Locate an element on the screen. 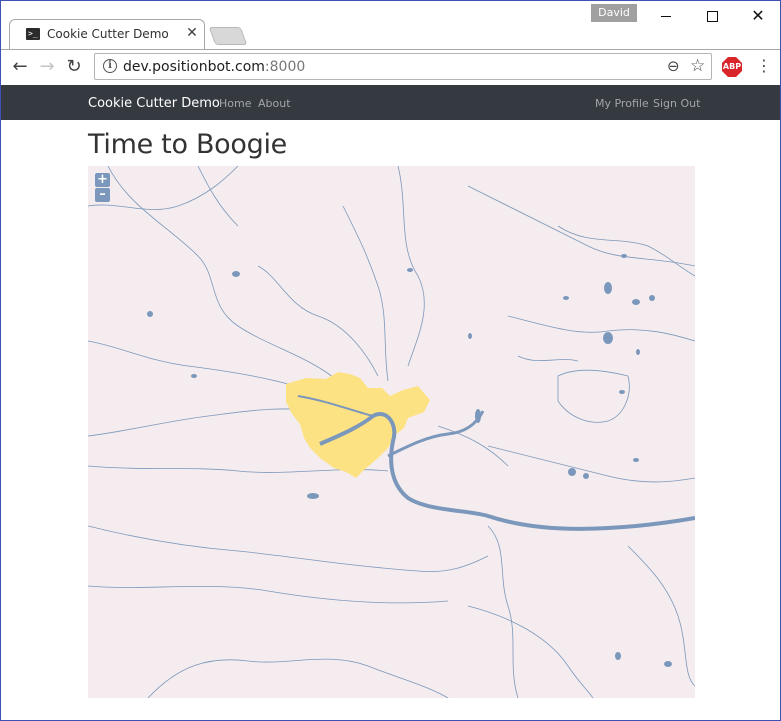  tab-title: Cookie Cutter Demo is located at coordinates (108, 34).